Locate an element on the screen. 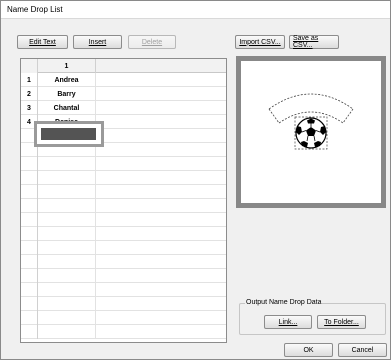  design-preview is located at coordinates (311, 132).